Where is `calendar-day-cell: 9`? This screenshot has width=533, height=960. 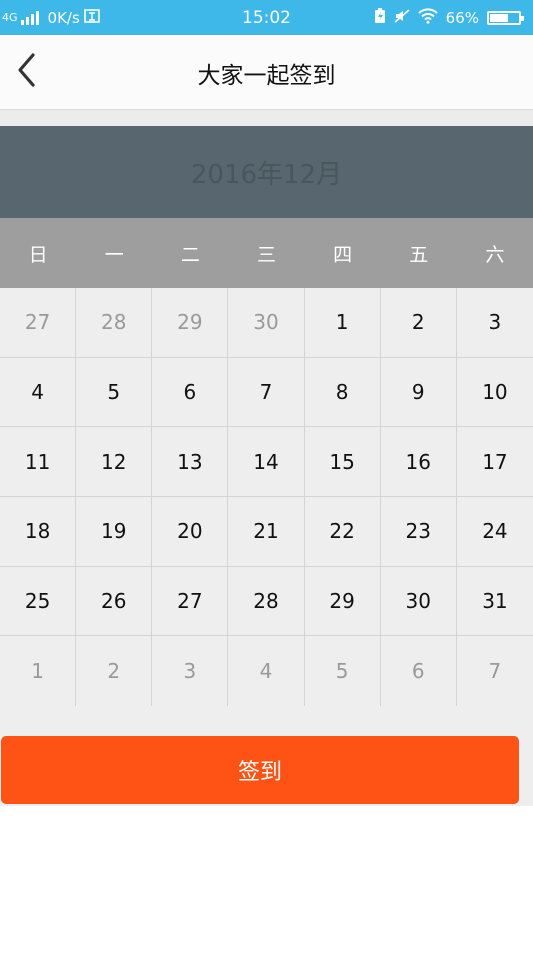 calendar-day-cell: 9 is located at coordinates (418, 392).